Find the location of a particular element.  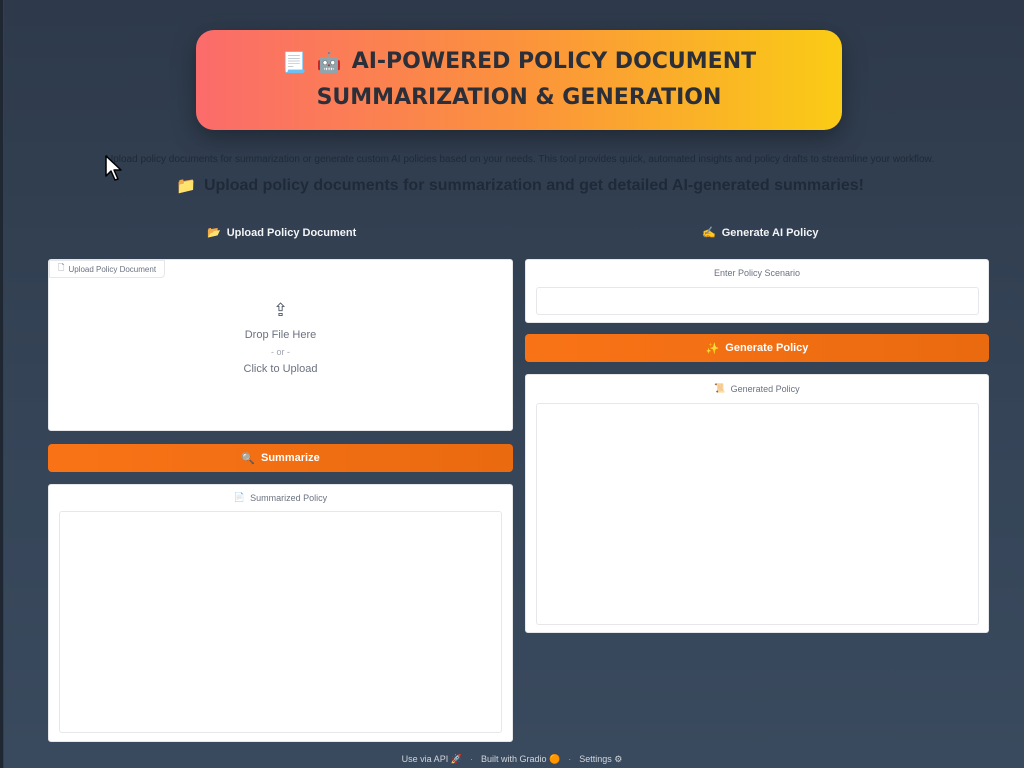

folder-icon: 📁 is located at coordinates (186, 186).